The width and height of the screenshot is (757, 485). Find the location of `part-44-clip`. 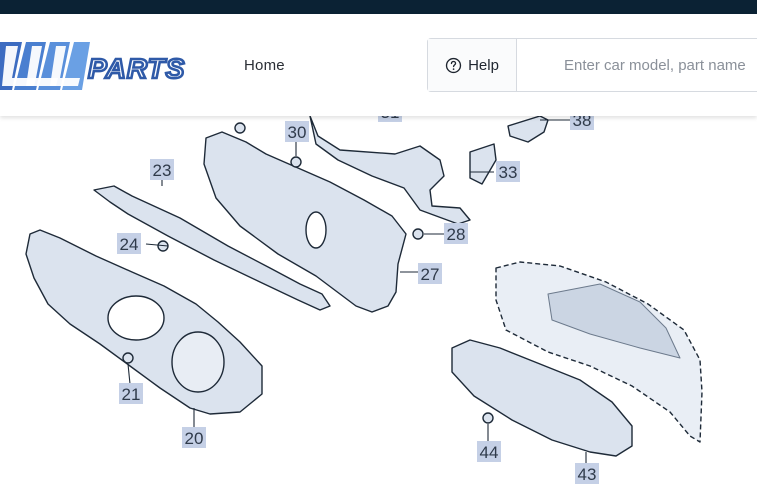

part-44-clip is located at coordinates (488, 418).